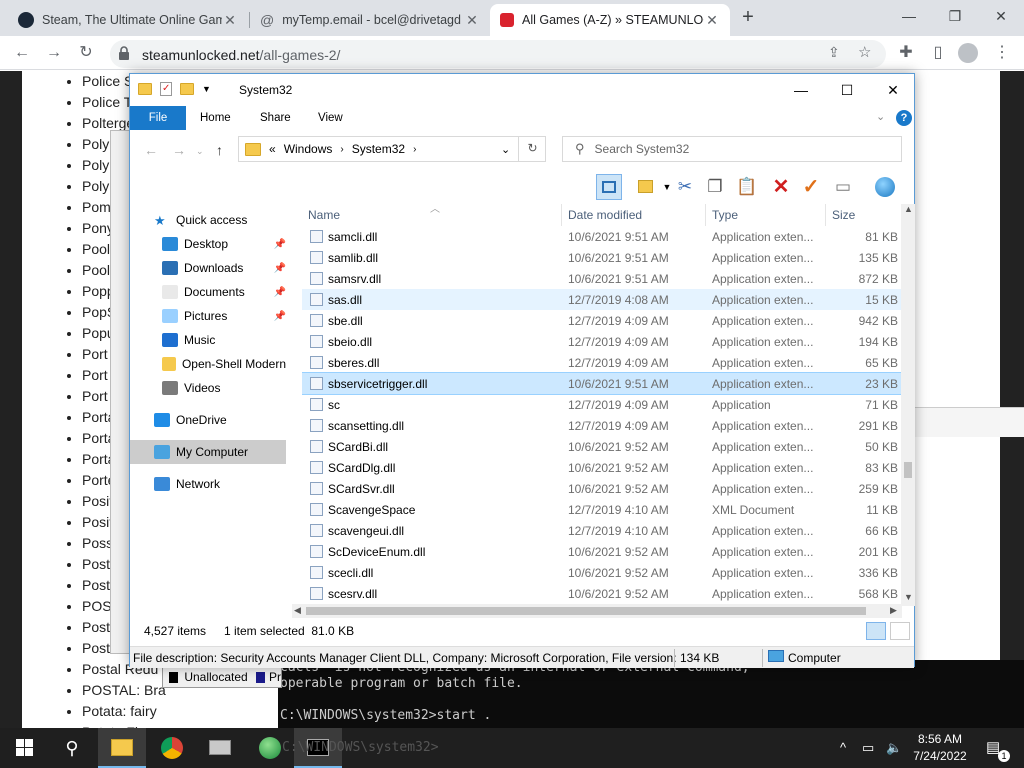 This screenshot has width=1024, height=768. I want to click on scroll-left-icon: ◀, so click(297, 610).